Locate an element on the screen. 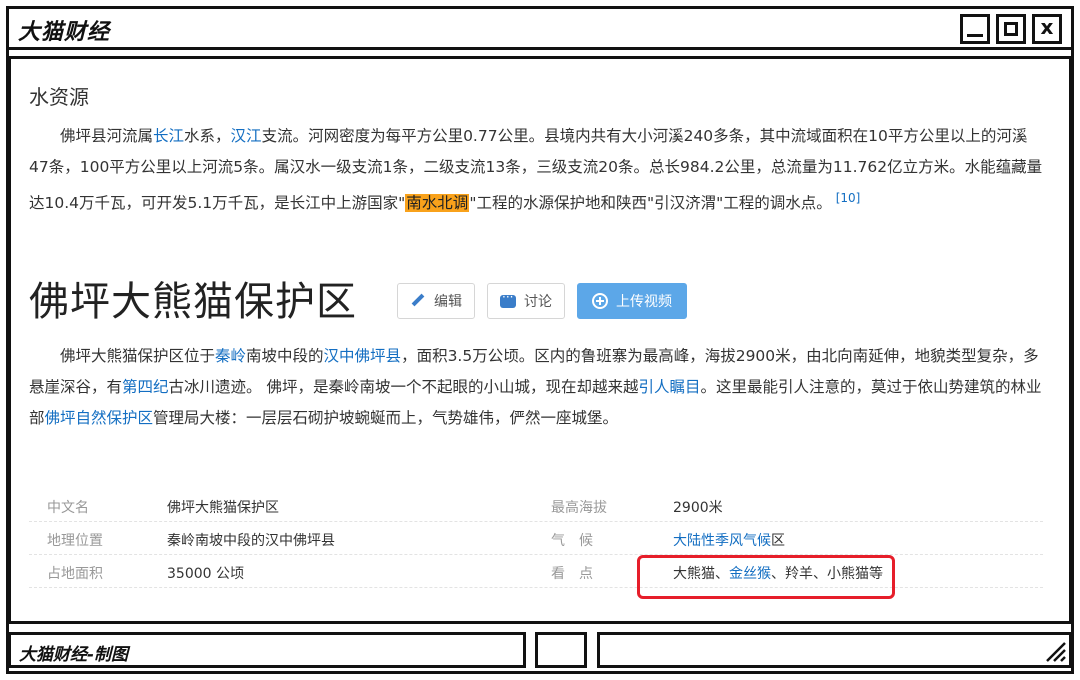  info-key: 气 候 is located at coordinates (572, 541).